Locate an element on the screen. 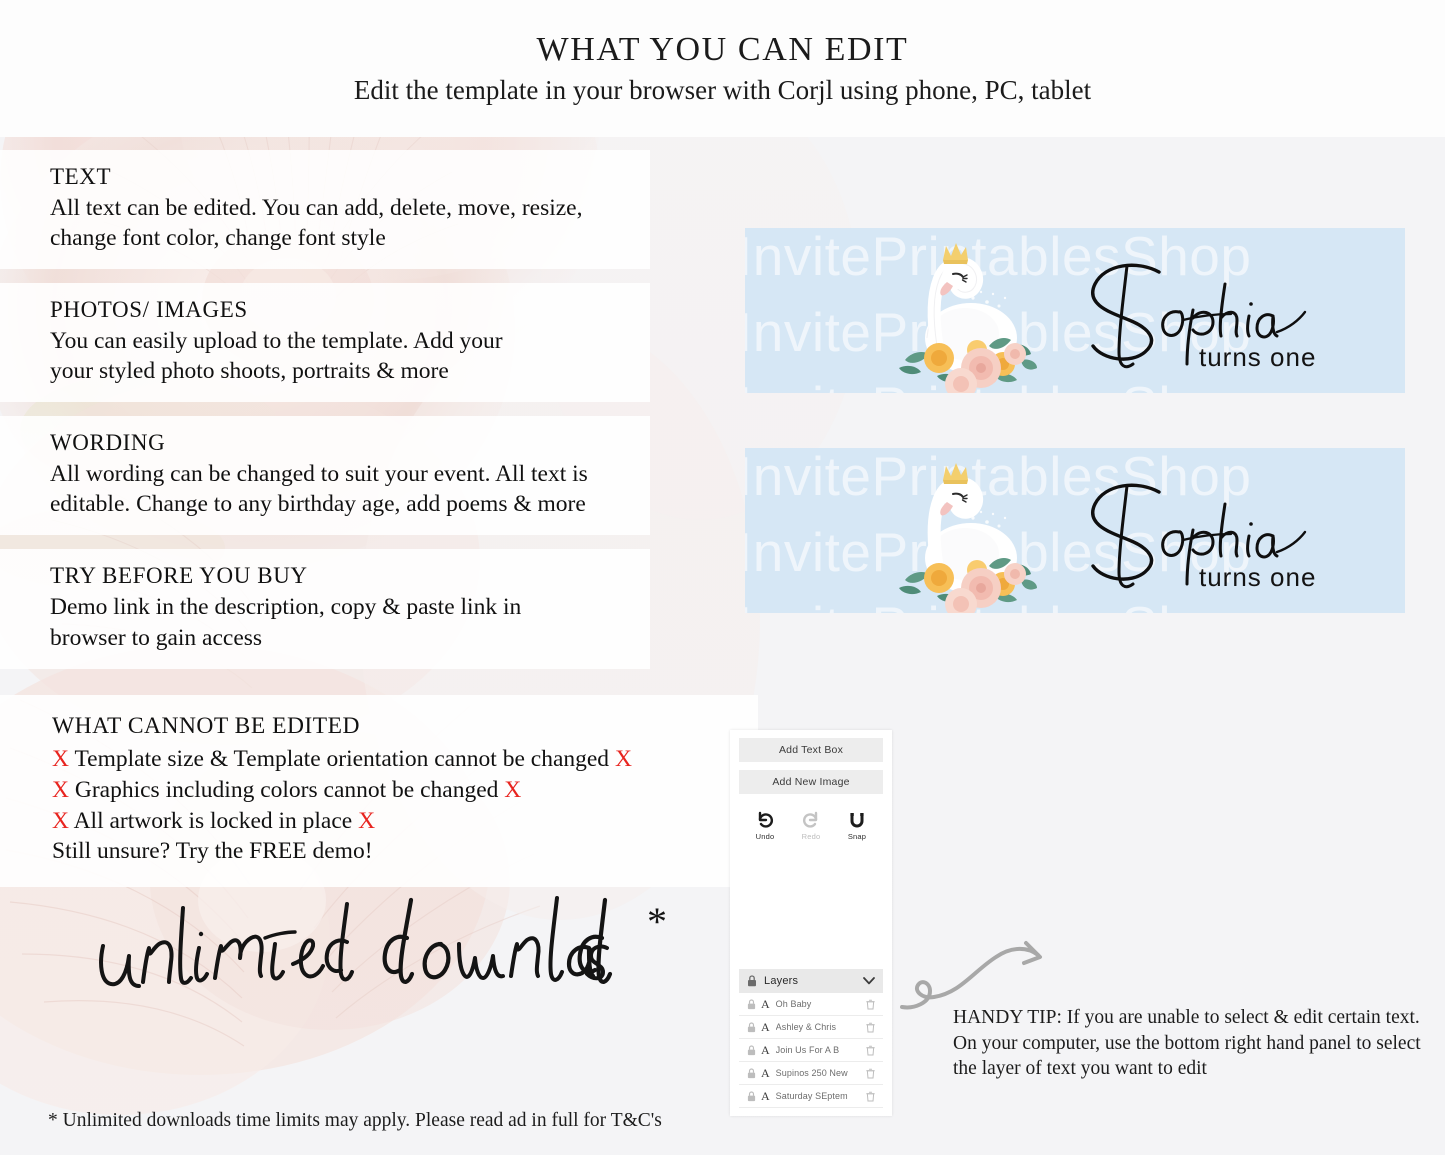 The width and height of the screenshot is (1445, 1155). layer-name: Join Us For A B is located at coordinates (807, 1050).